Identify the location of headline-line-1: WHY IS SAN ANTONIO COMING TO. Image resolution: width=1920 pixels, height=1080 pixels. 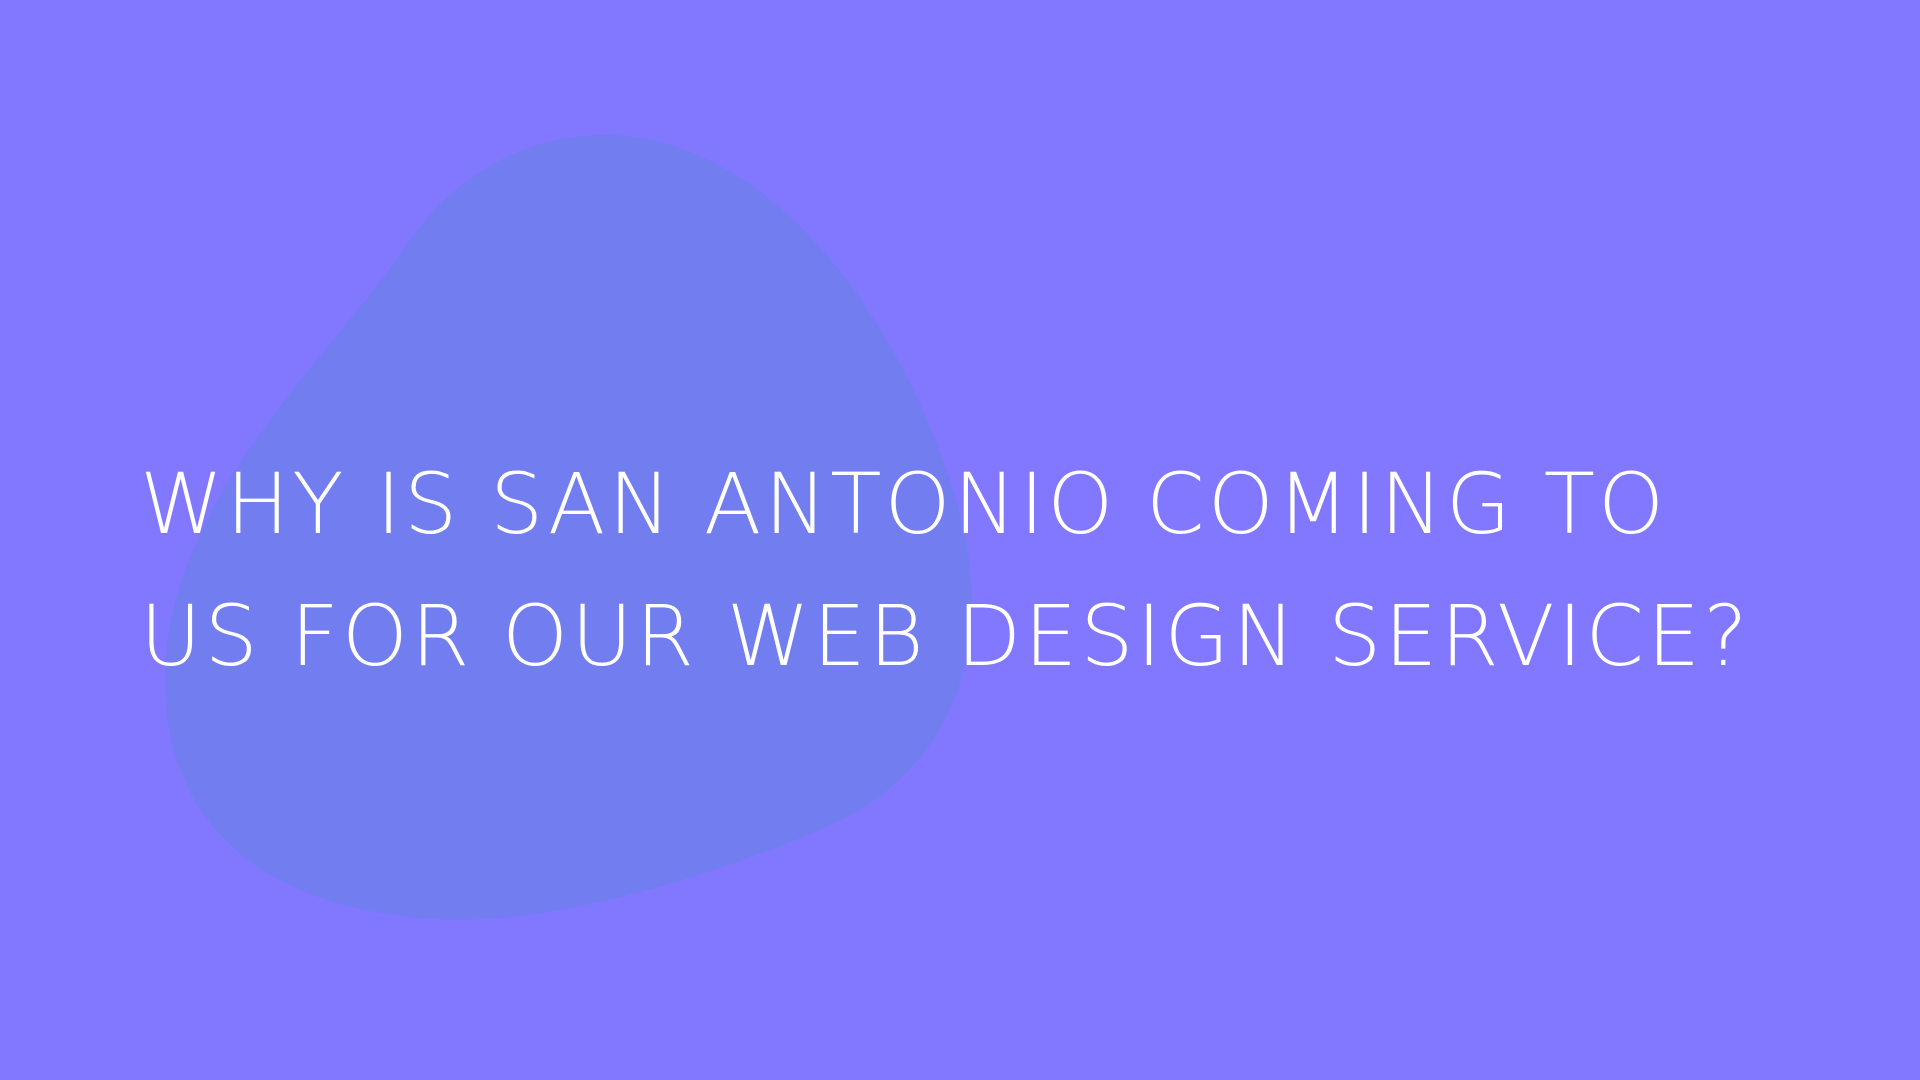
(904, 504).